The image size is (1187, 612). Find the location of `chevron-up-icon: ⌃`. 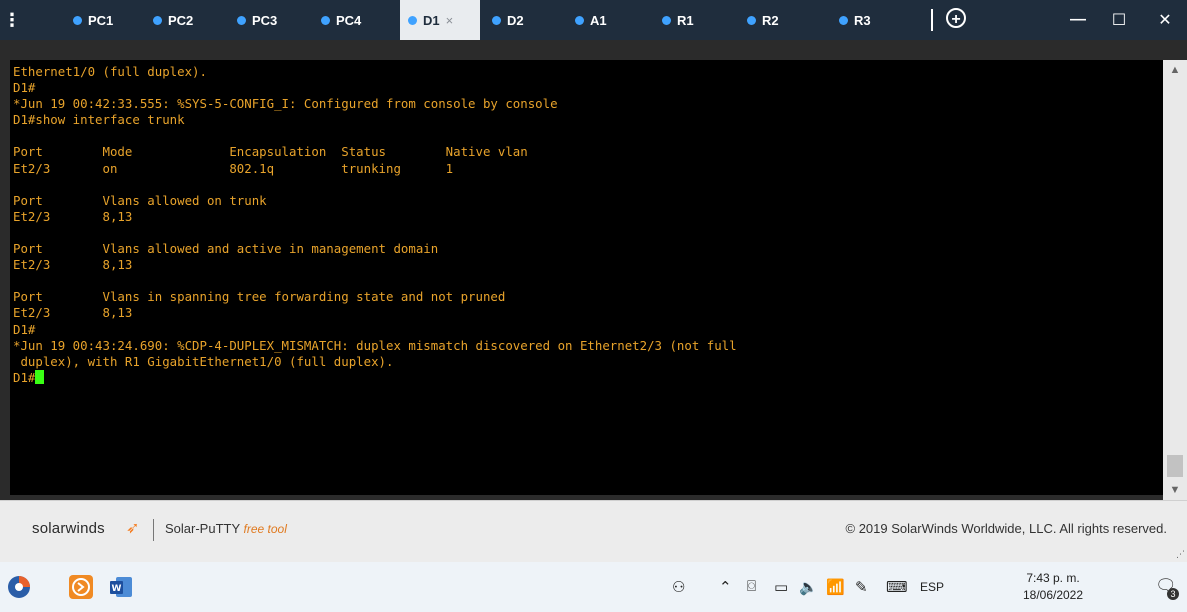

chevron-up-icon: ⌃ is located at coordinates (725, 587).